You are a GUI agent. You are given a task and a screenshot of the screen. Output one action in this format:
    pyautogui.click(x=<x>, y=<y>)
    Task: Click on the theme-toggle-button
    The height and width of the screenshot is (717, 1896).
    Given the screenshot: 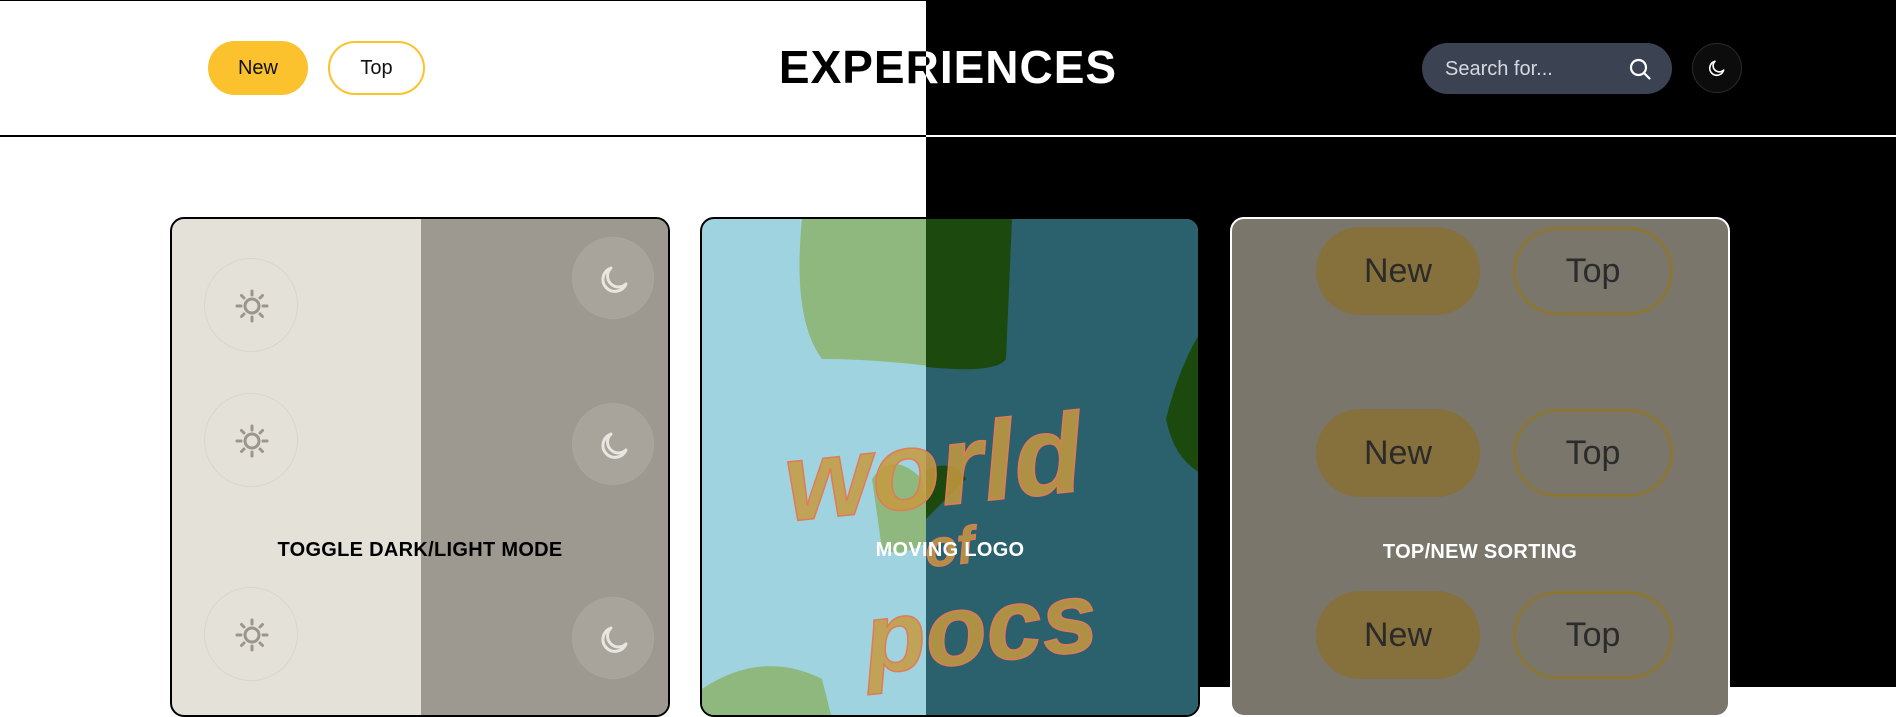 What is the action you would take?
    pyautogui.click(x=1717, y=68)
    